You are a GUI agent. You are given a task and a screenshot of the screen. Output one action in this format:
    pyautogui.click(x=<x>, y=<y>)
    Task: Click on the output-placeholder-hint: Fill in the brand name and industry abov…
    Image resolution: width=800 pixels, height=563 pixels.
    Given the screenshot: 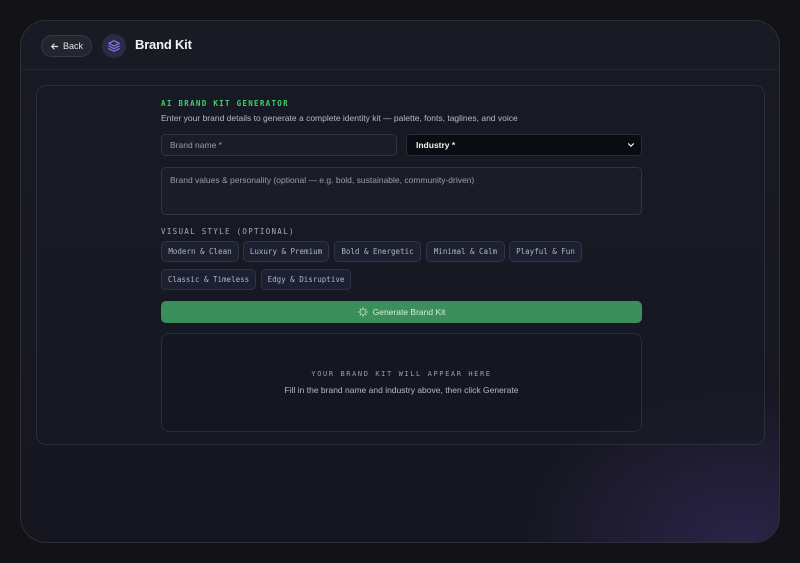 What is the action you would take?
    pyautogui.click(x=401, y=390)
    